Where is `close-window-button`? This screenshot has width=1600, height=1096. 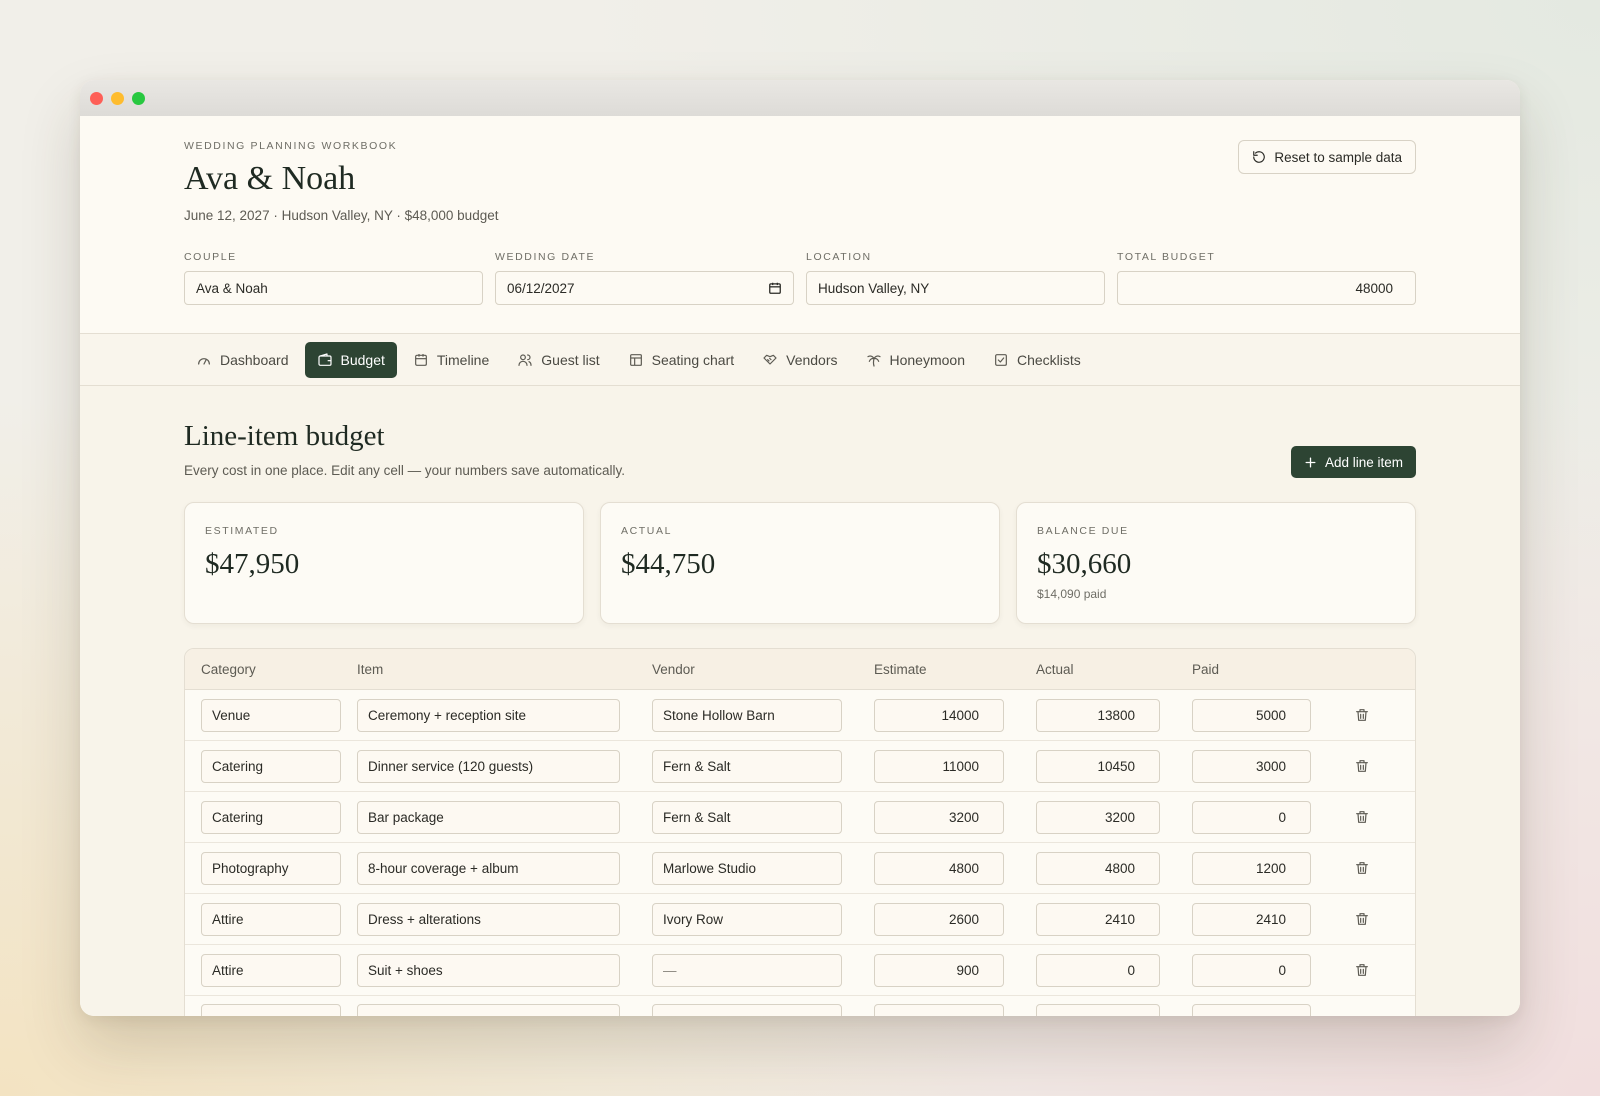
close-window-button is located at coordinates (96, 98).